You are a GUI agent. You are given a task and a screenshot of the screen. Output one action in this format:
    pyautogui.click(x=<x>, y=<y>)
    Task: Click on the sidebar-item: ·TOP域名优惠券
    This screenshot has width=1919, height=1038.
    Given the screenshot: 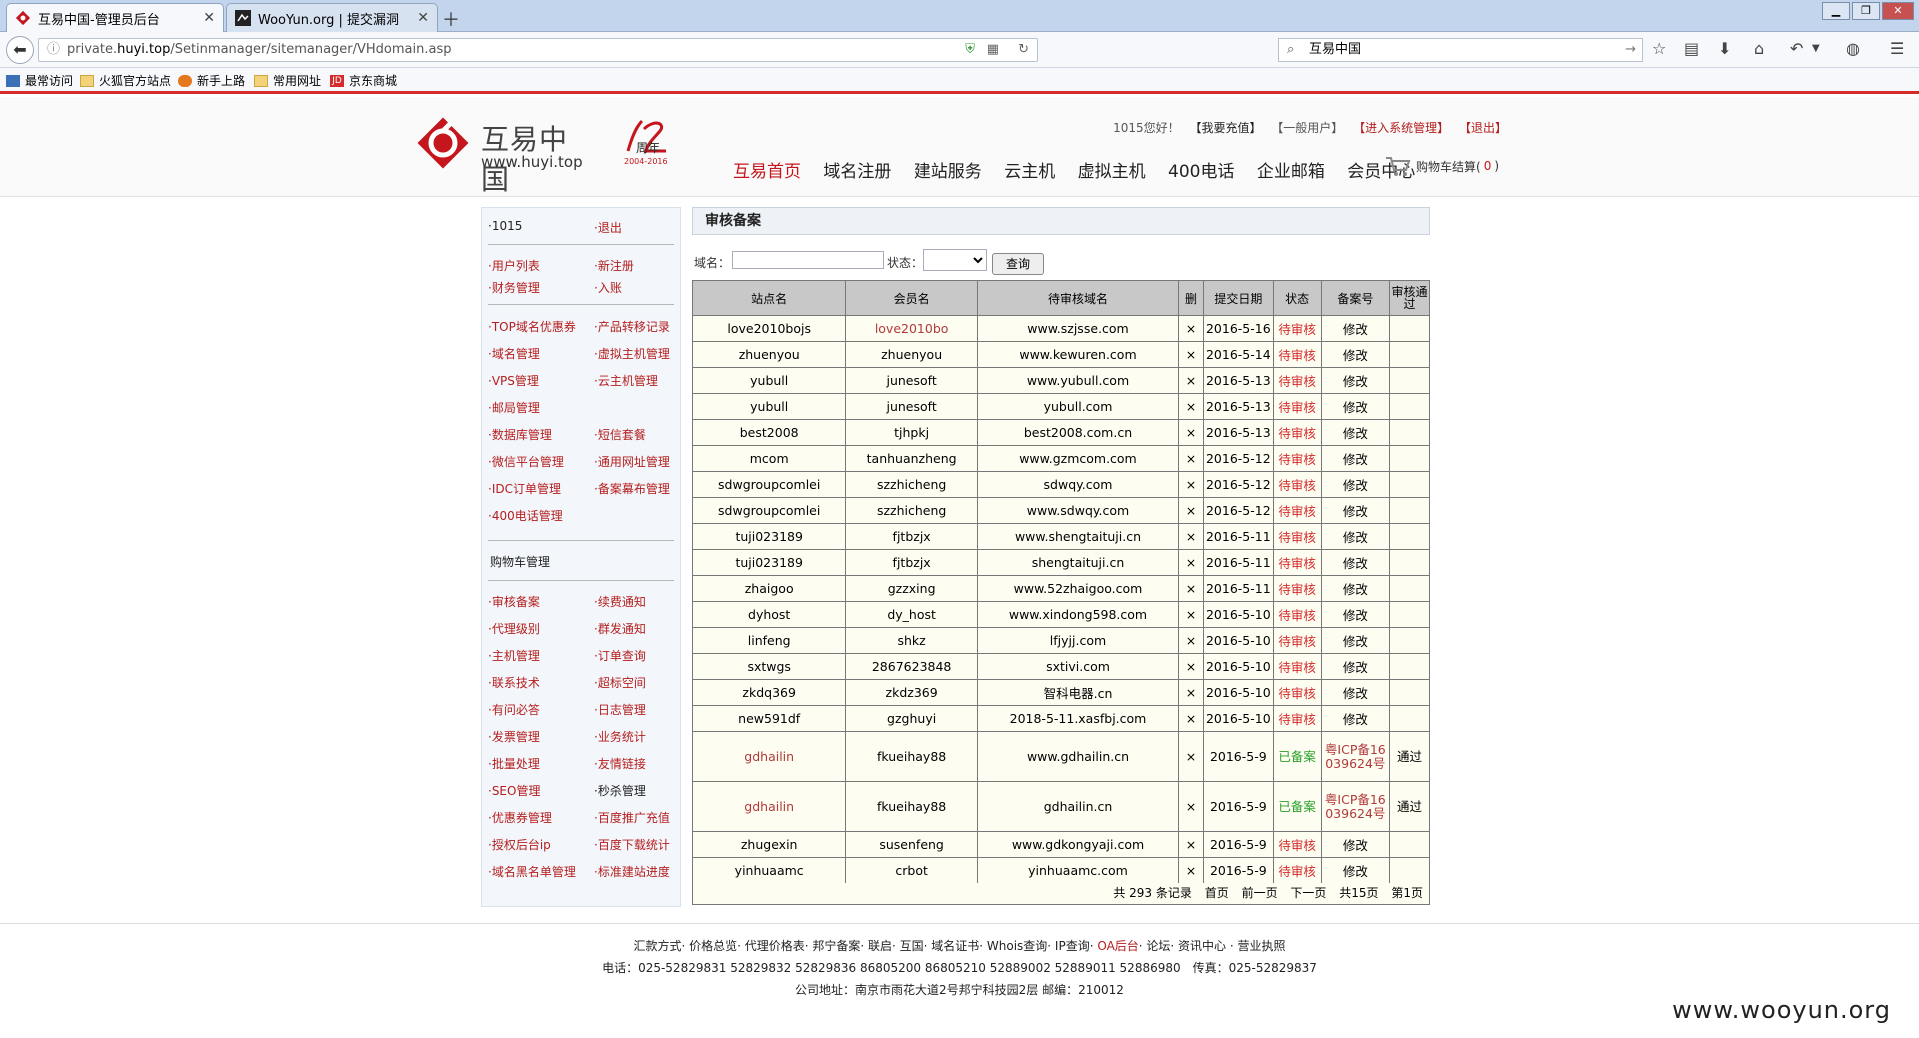 What is the action you would take?
    pyautogui.click(x=532, y=326)
    